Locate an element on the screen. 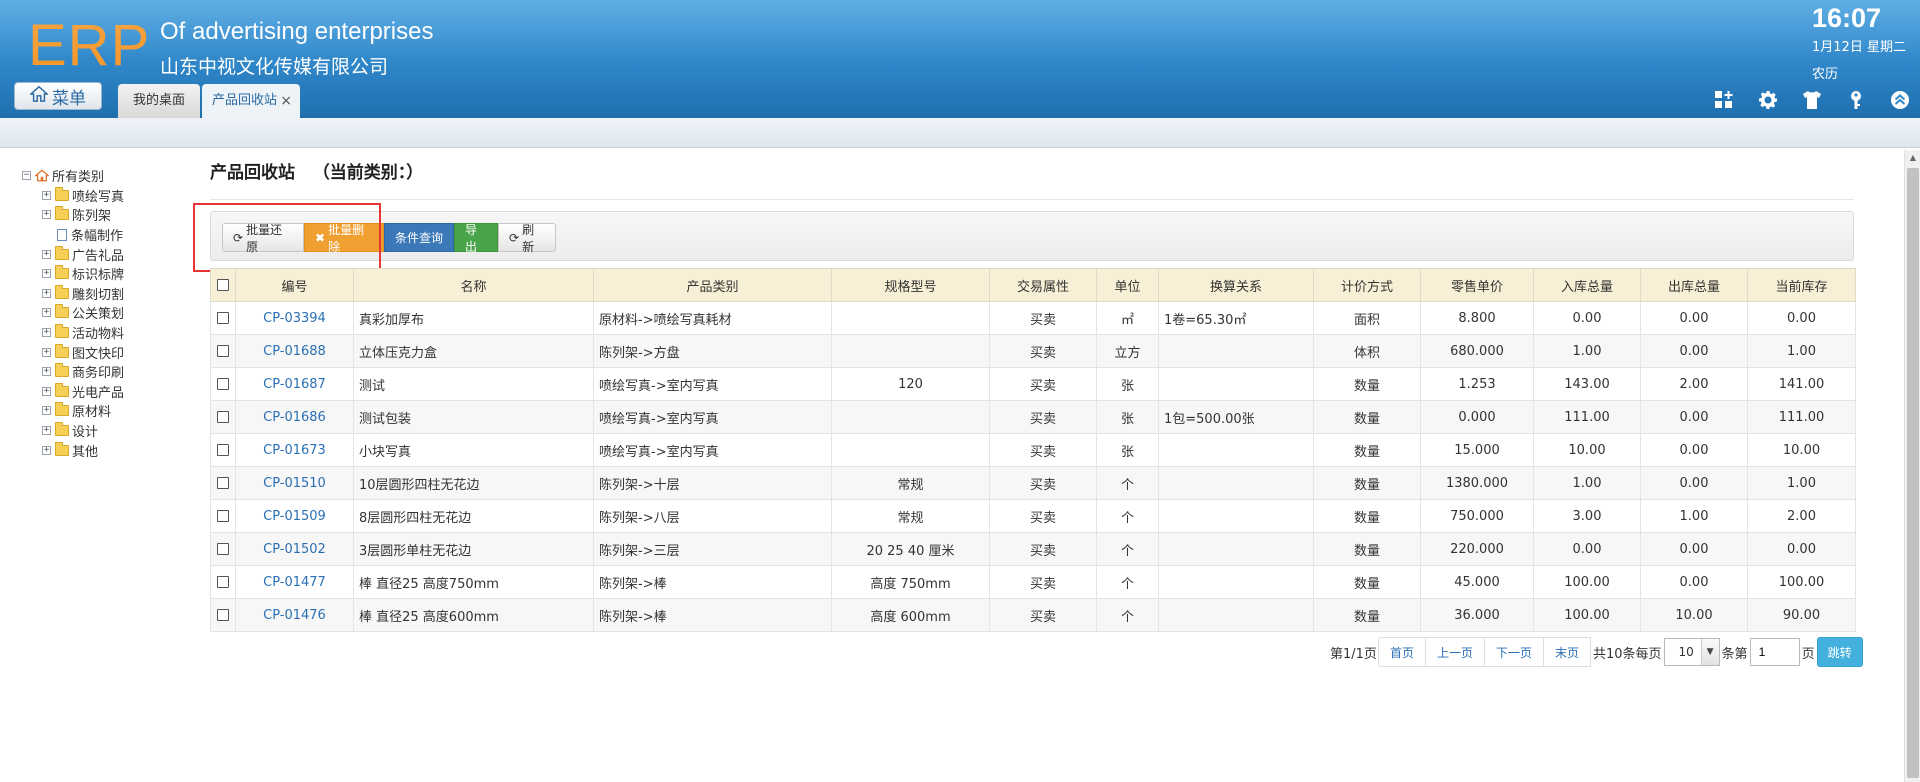 This screenshot has width=1920, height=782. tree-item: + 陈列架 is located at coordinates (112, 215).